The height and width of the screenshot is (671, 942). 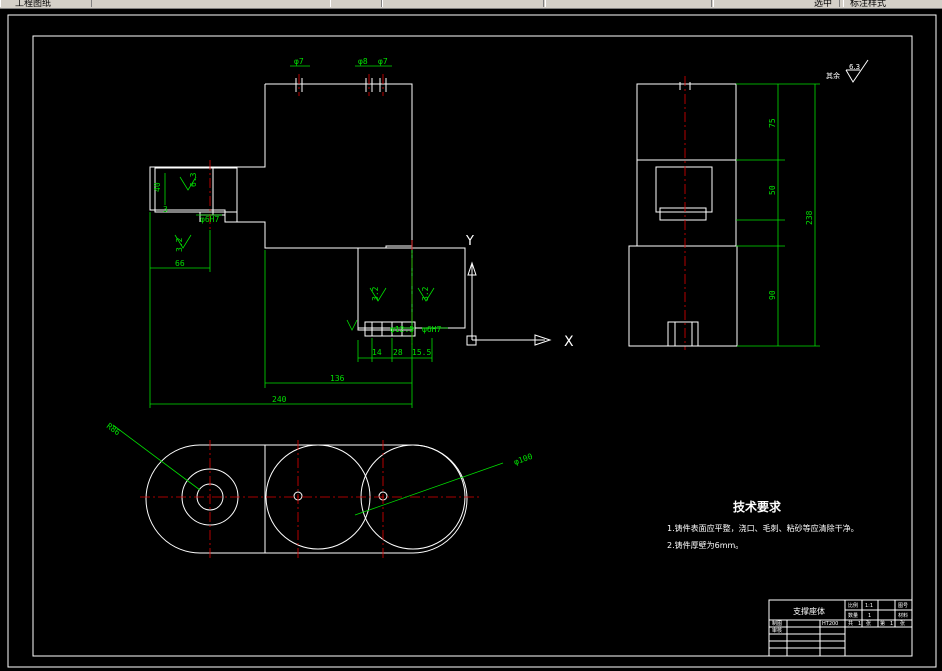 What do you see at coordinates (809, 217) in the screenshot?
I see `dim-238: 238` at bounding box center [809, 217].